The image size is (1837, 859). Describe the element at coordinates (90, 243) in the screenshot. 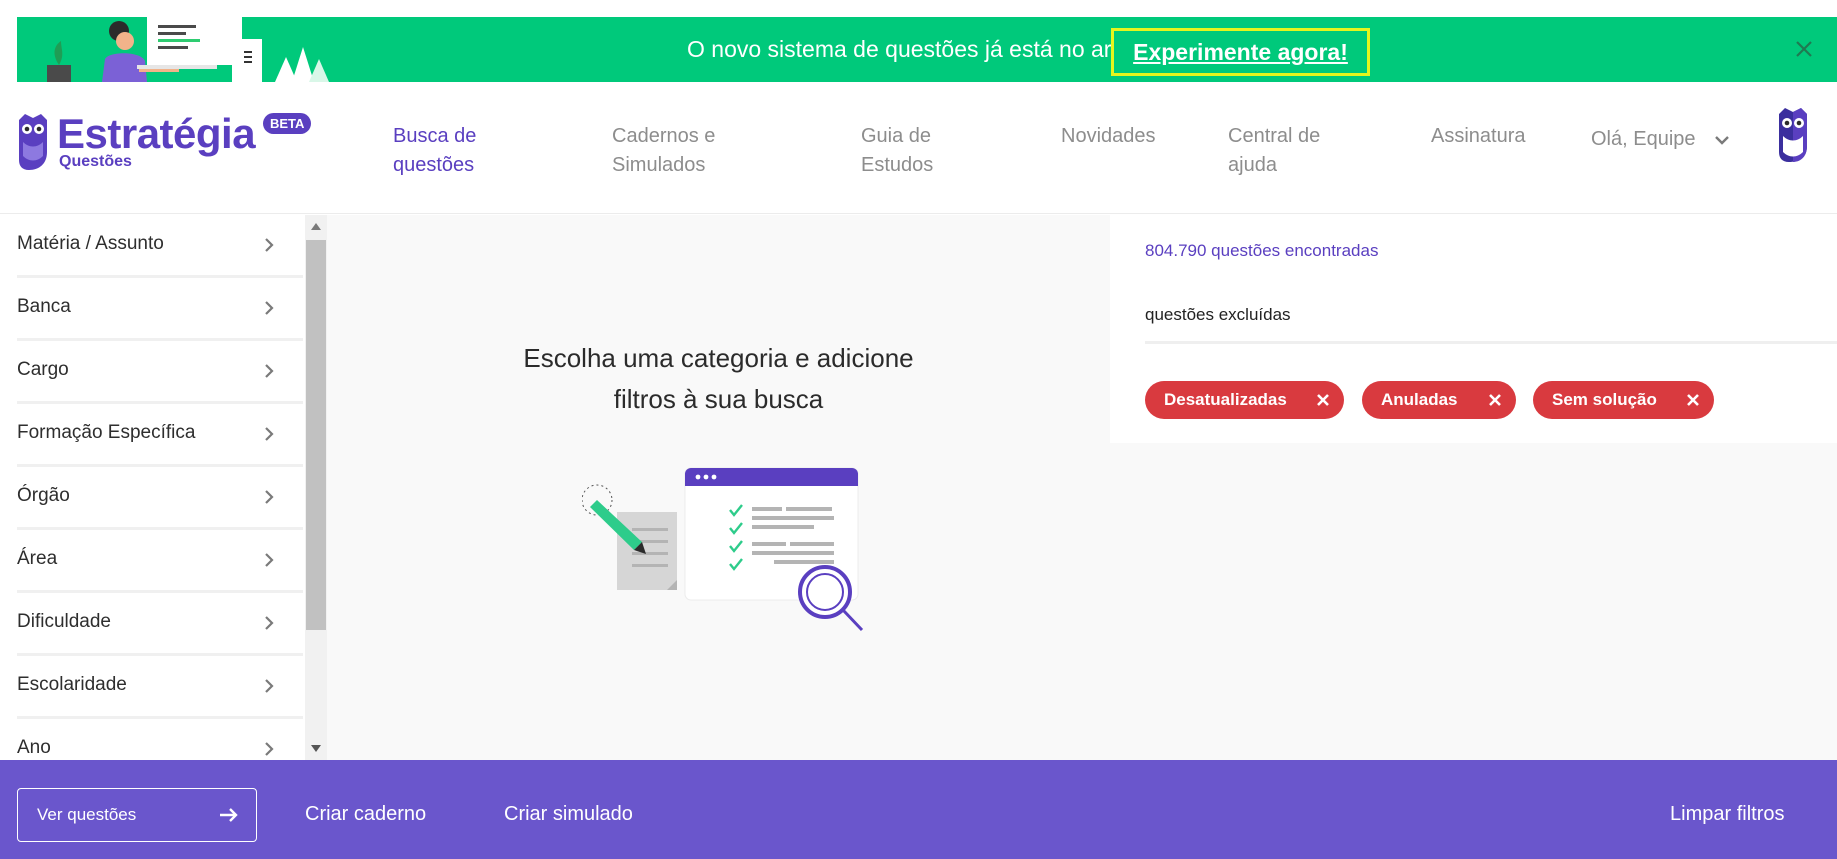

I see `filter-label: Matéria / Assunto` at that location.